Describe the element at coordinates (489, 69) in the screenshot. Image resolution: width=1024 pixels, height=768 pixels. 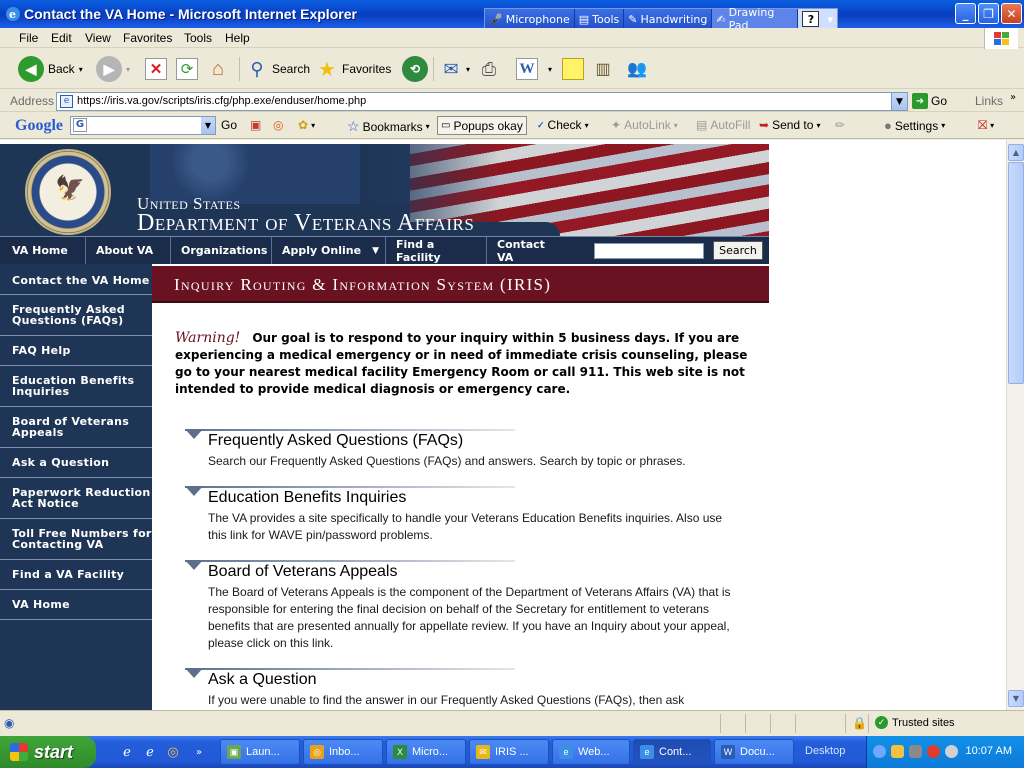
I see `print-button: ⎙` at that location.